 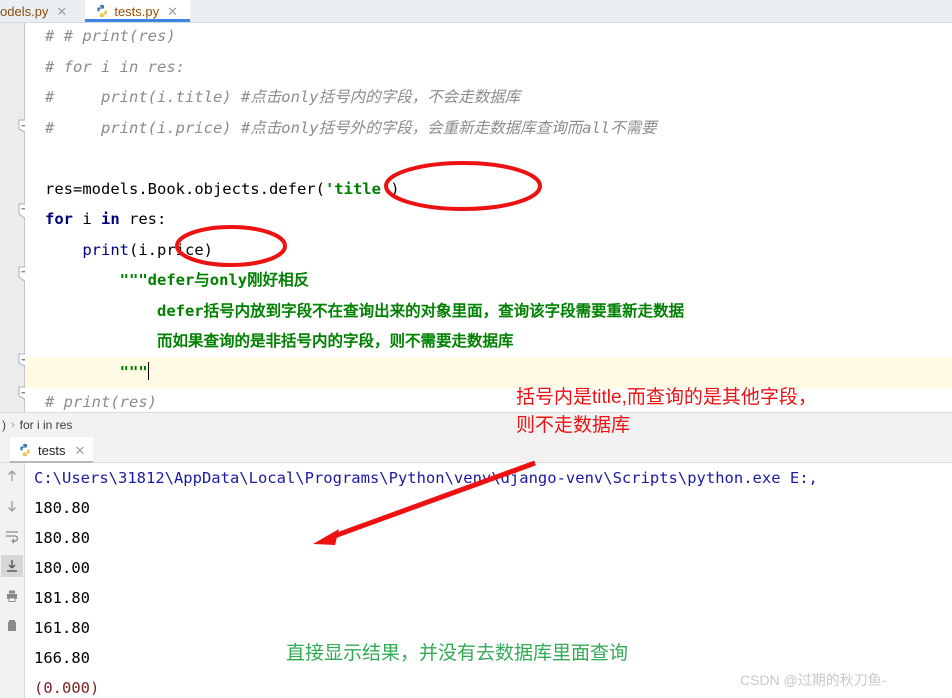 What do you see at coordinates (110, 219) in the screenshot?
I see `code-token: in` at bounding box center [110, 219].